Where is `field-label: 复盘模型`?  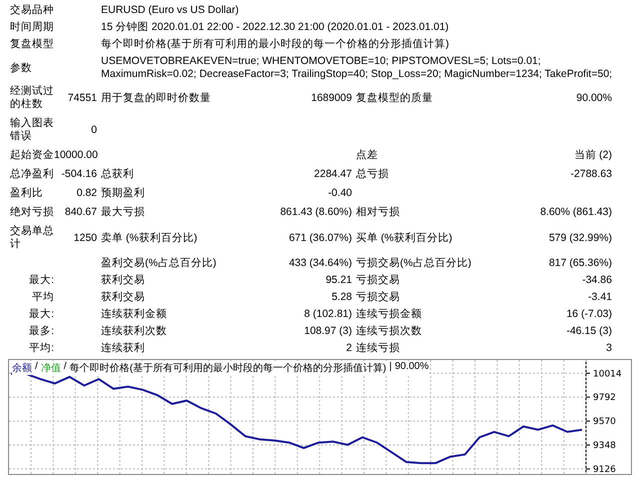 field-label: 复盘模型 is located at coordinates (32, 44).